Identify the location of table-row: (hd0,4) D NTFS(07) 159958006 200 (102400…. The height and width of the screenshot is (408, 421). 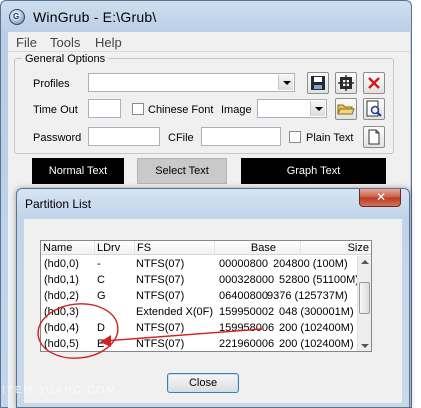
(200, 328).